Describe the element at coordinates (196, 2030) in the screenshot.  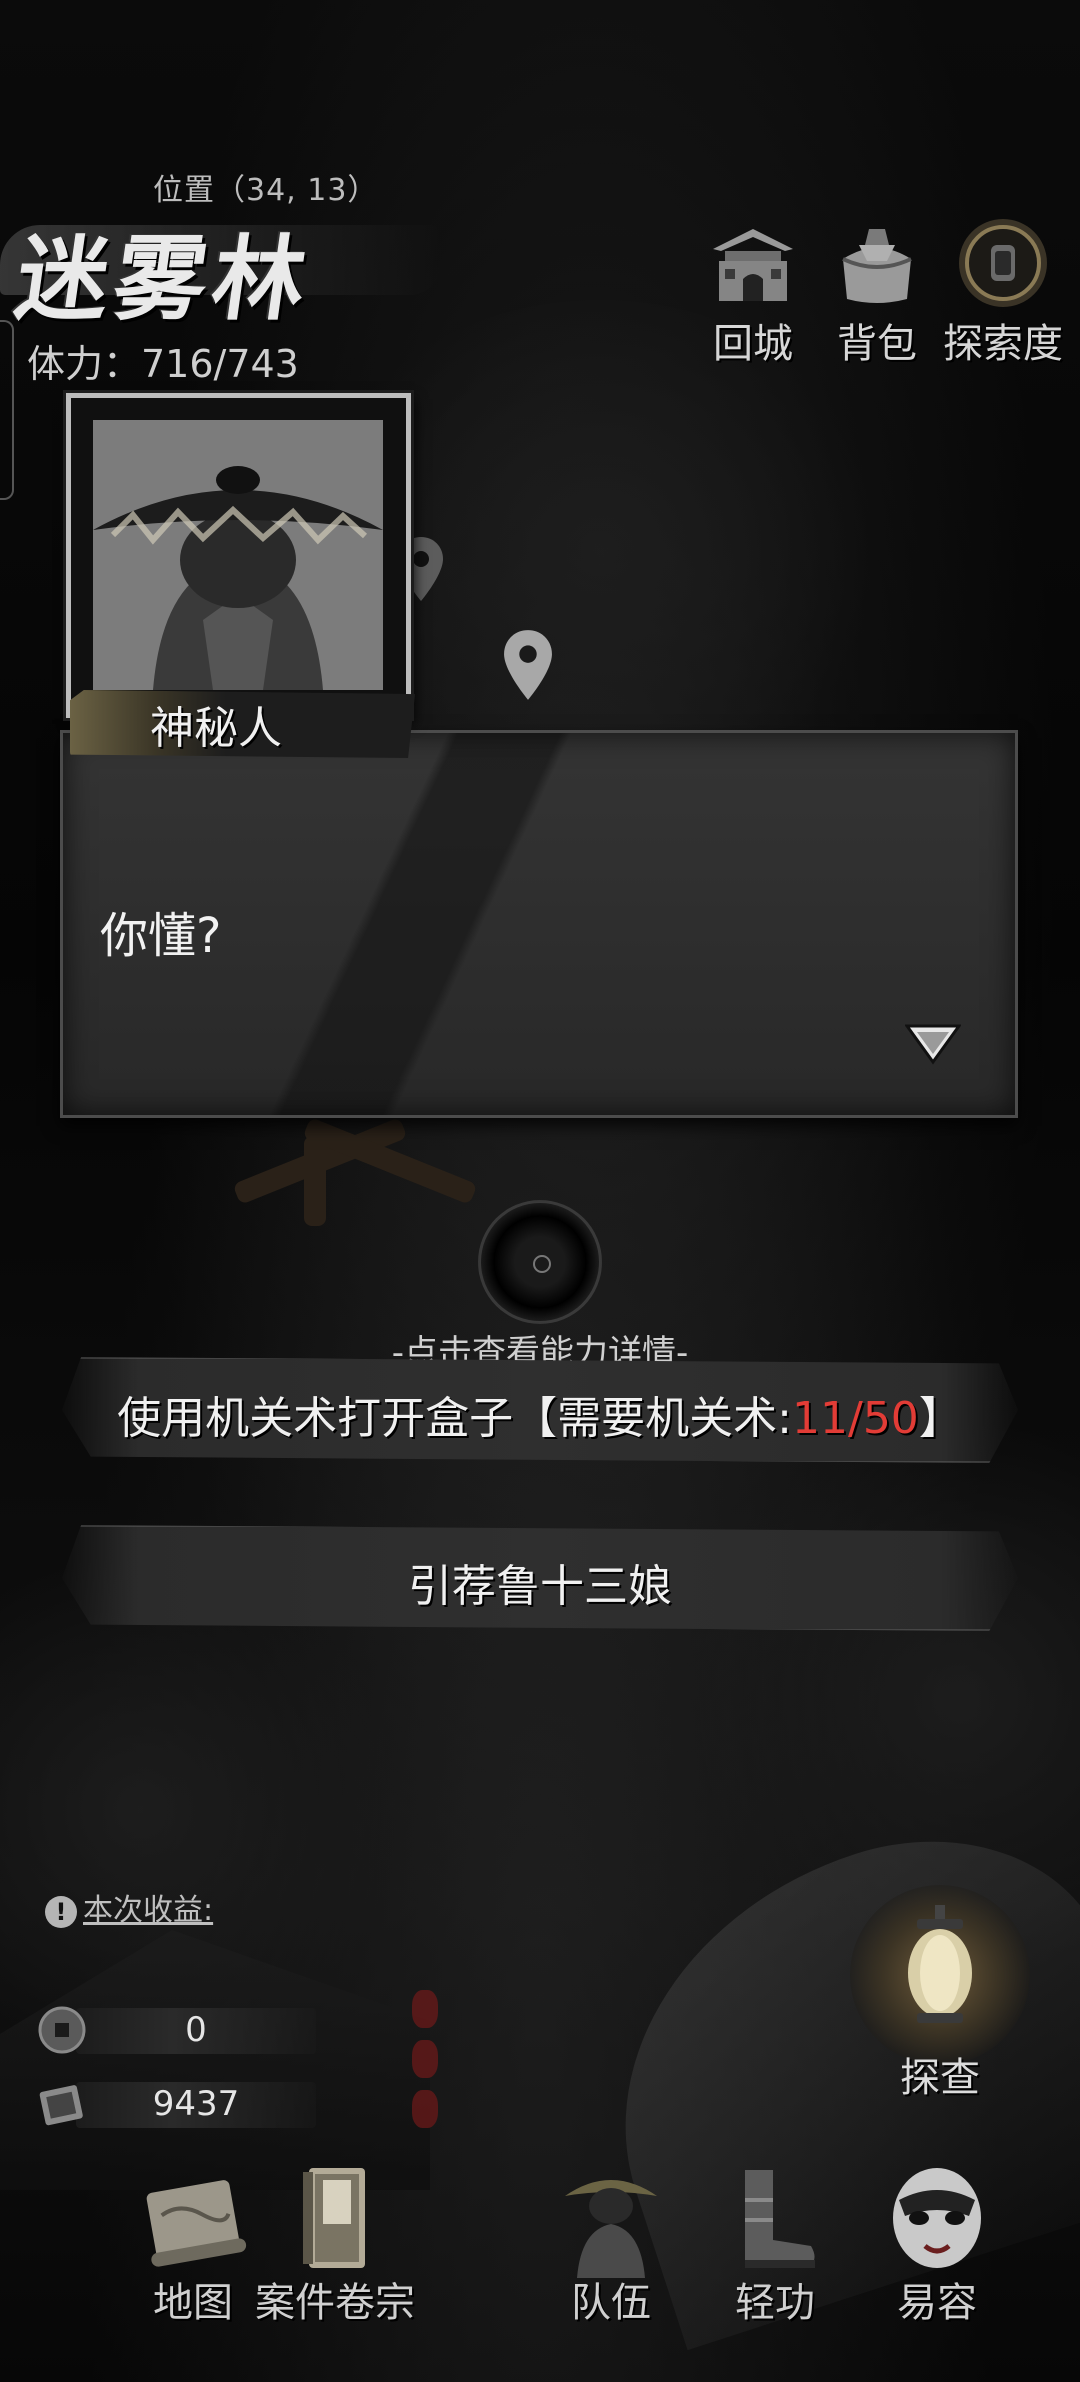
I see `coins-value: 0` at that location.